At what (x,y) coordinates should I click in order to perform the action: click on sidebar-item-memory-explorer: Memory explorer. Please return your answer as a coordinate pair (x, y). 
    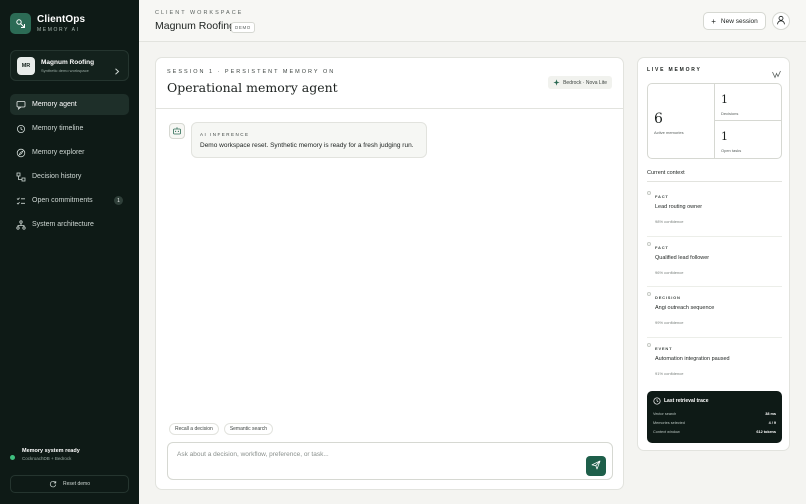
    Looking at the image, I should click on (69, 152).